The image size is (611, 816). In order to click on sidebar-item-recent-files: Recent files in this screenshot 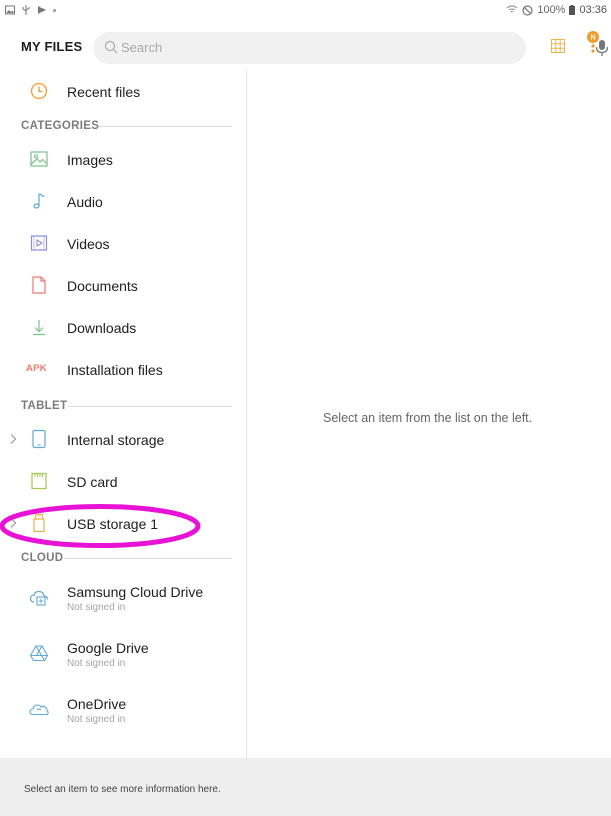, I will do `click(123, 92)`.